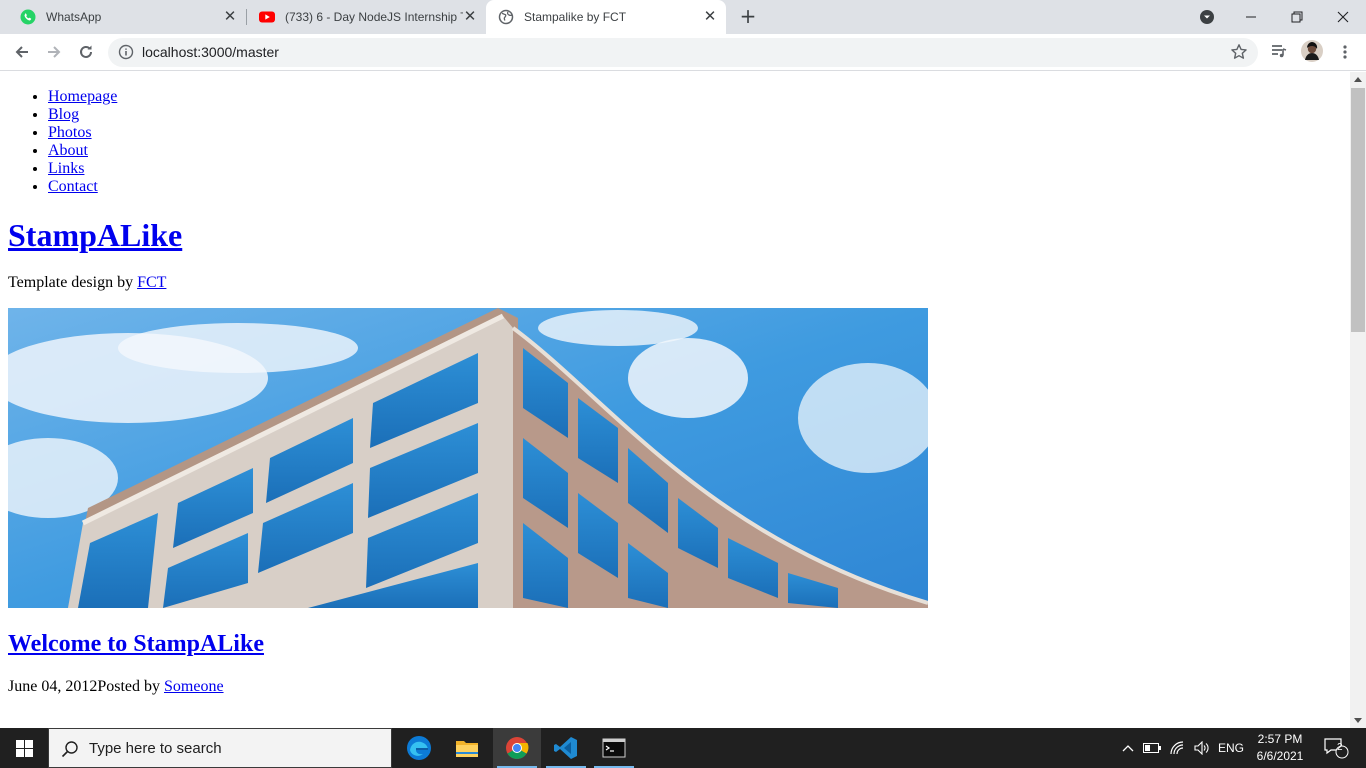 The height and width of the screenshot is (768, 1366). Describe the element at coordinates (151, 282) in the screenshot. I see `credit-link: FCT` at that location.